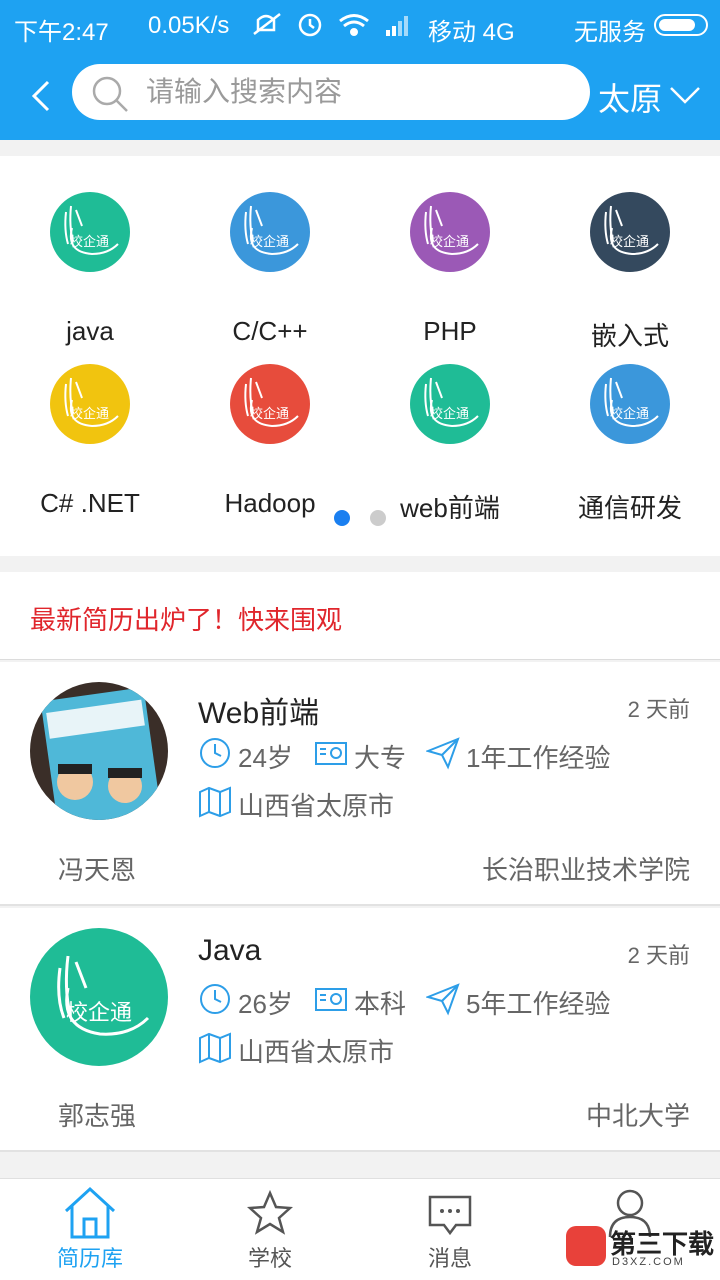  Describe the element at coordinates (270, 331) in the screenshot. I see `category-label: C/C++` at that location.